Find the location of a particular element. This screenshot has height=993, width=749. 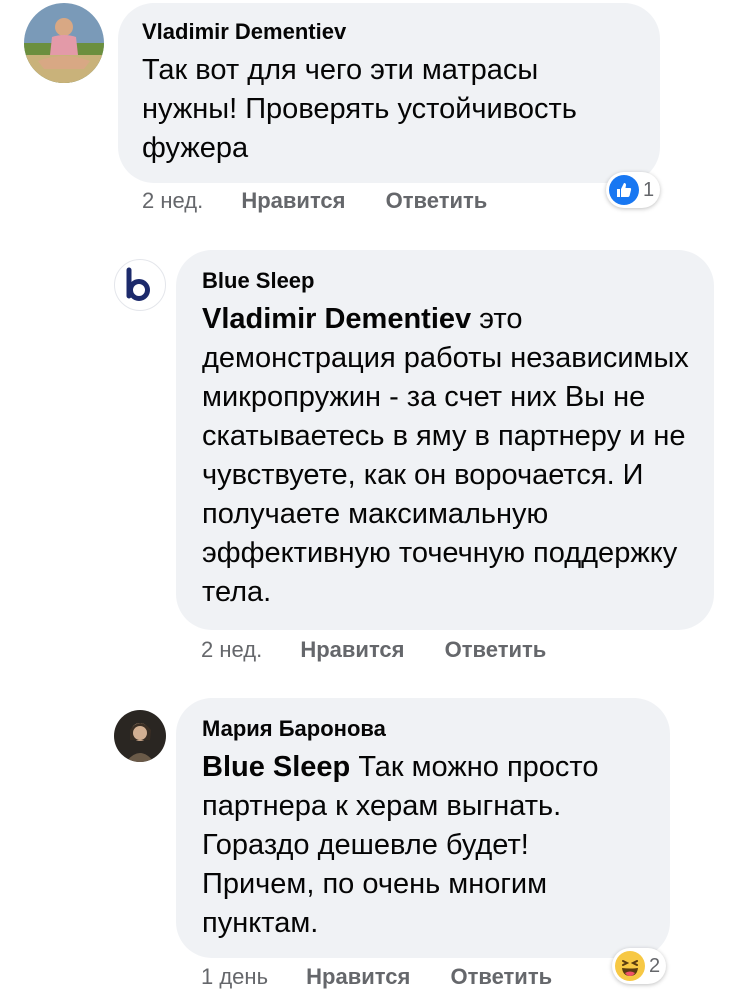

comment-meta-2: 2 нед. Нравится Ответить is located at coordinates (373, 650).